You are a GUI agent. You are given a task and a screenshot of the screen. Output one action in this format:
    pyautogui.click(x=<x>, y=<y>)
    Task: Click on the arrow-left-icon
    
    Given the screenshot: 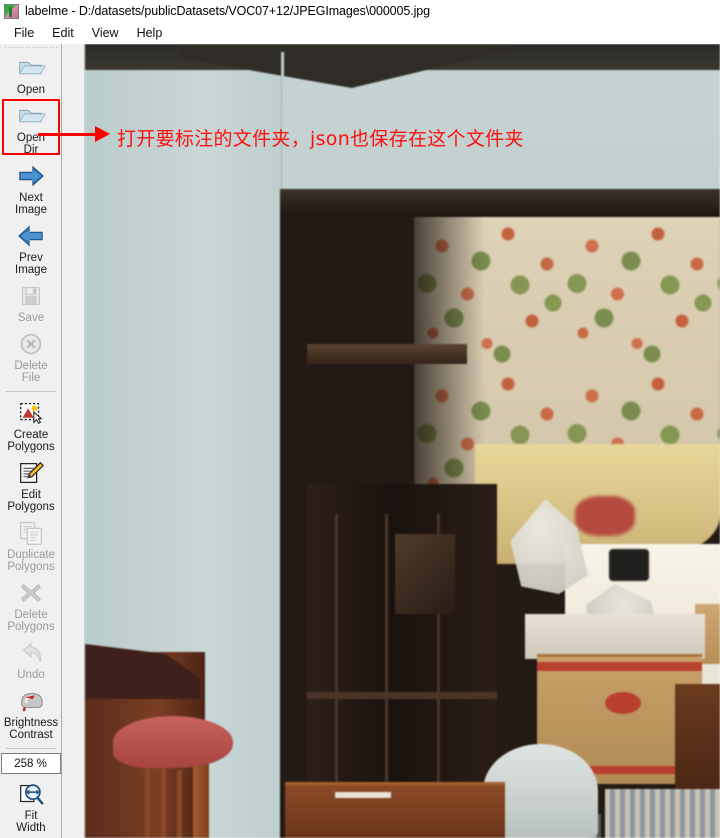 What is the action you would take?
    pyautogui.click(x=30, y=236)
    